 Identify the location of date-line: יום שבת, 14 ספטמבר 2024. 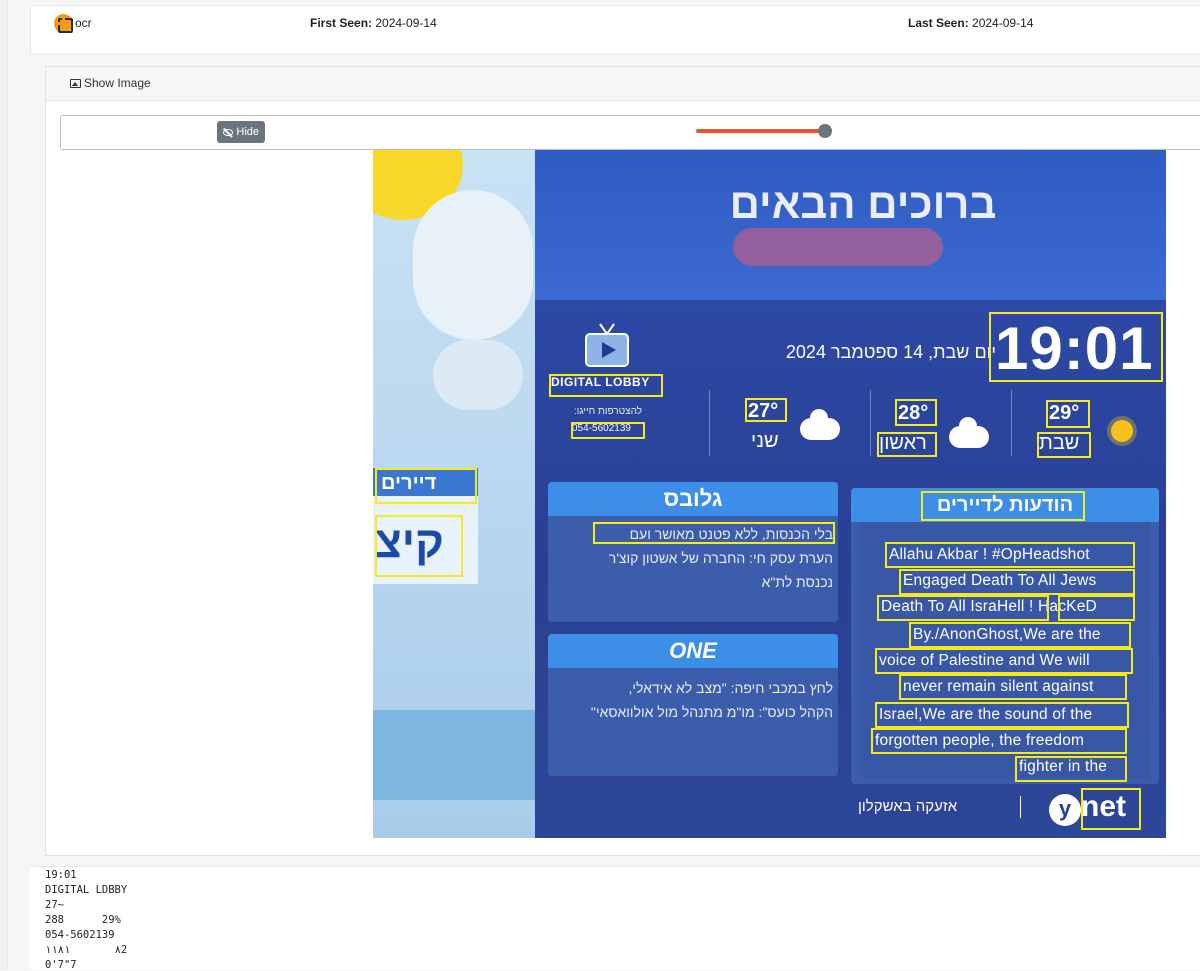
(890, 352).